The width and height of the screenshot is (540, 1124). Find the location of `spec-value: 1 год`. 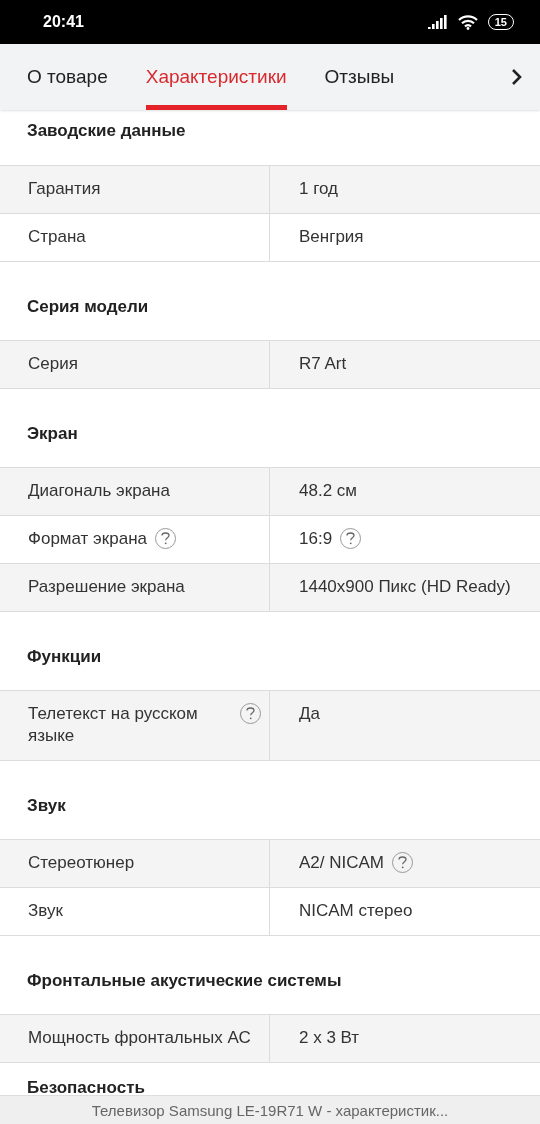

spec-value: 1 год is located at coordinates (318, 189).